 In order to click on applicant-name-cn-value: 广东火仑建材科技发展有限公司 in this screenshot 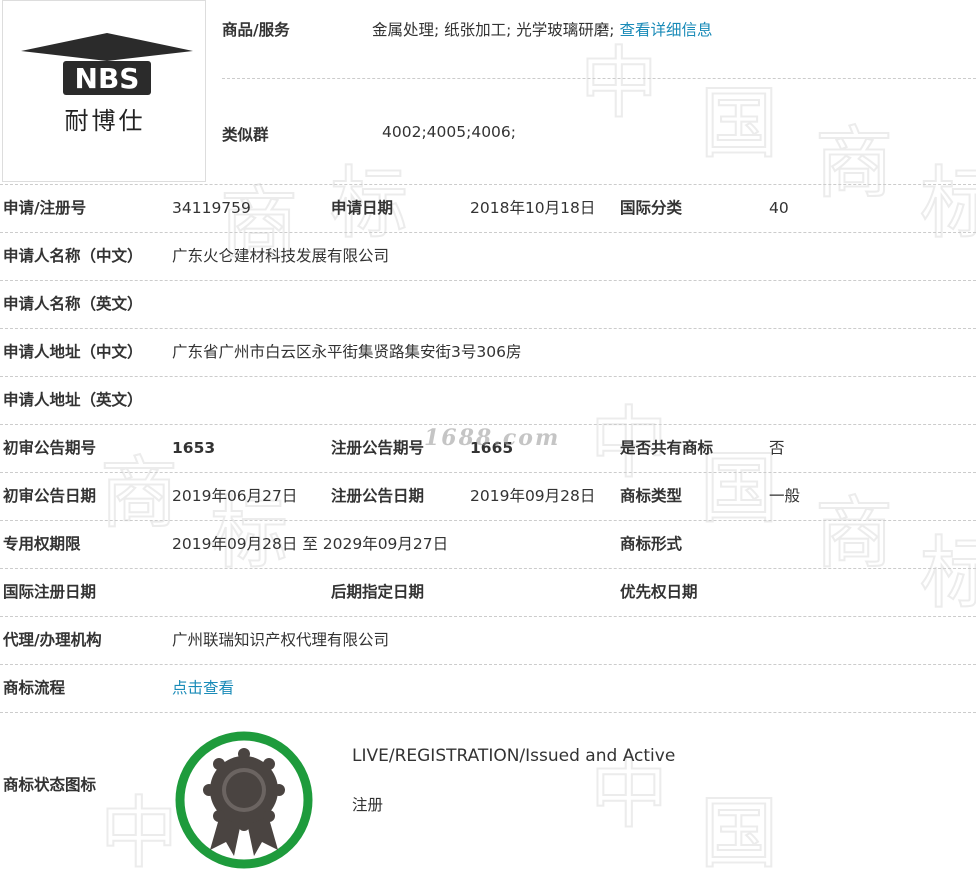, I will do `click(281, 256)`.